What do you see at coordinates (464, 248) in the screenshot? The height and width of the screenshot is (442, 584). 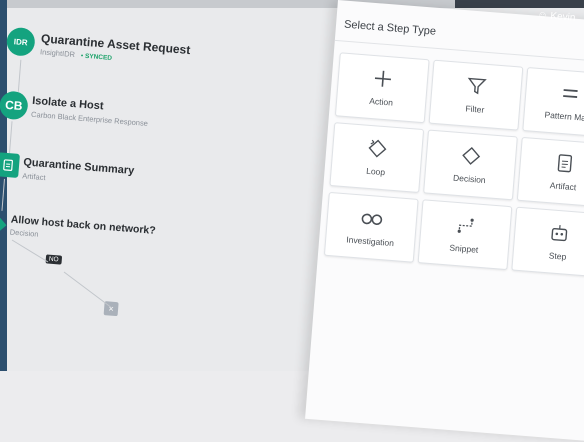 I see `step-type-label: Snippet` at bounding box center [464, 248].